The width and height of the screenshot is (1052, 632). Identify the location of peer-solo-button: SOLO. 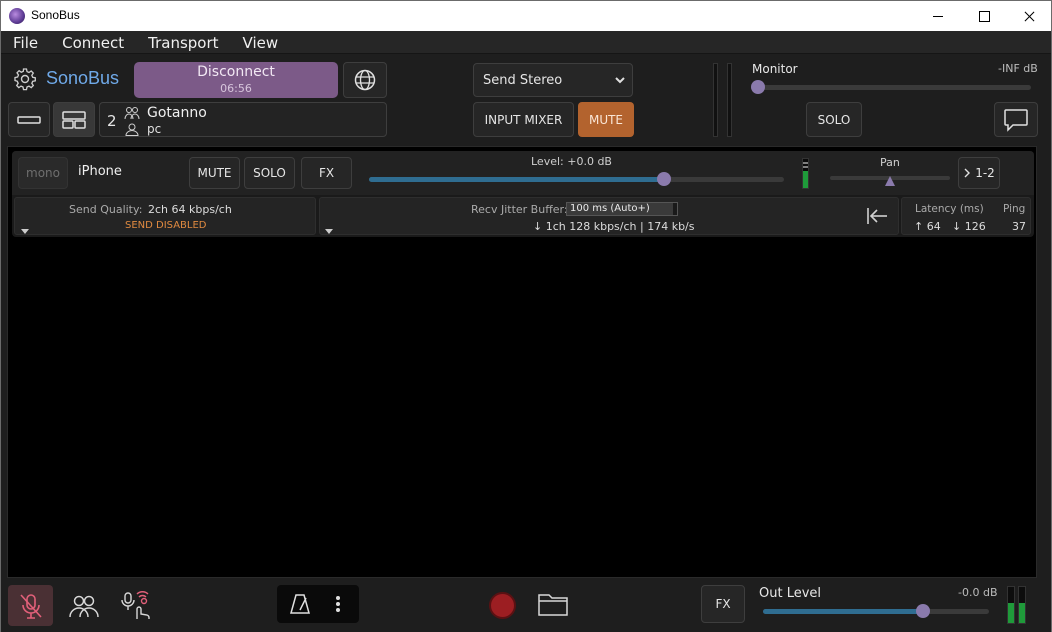
(269, 173).